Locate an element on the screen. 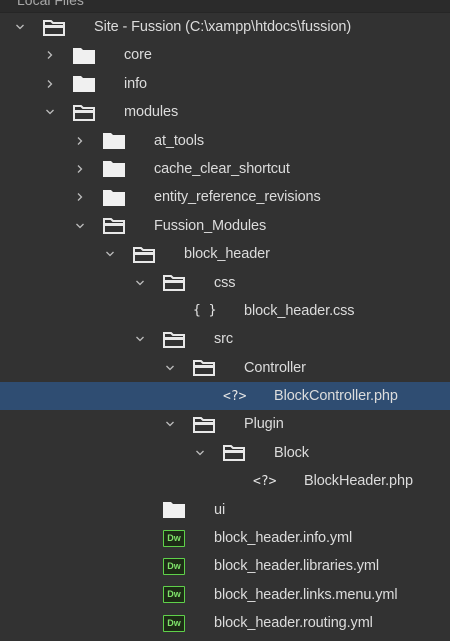 The width and height of the screenshot is (450, 641). tree-item-label: src is located at coordinates (224, 339).